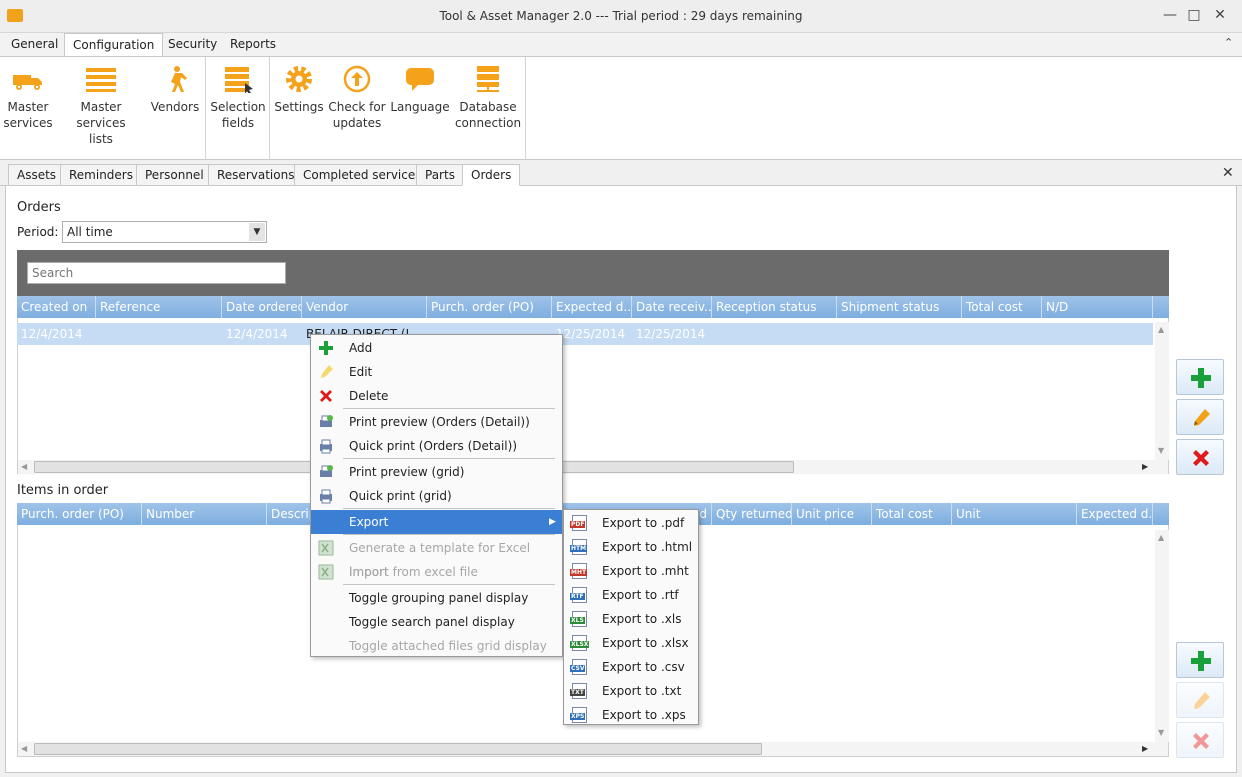 This screenshot has width=1242, height=777. What do you see at coordinates (192, 44) in the screenshot?
I see `tab-security: Security` at bounding box center [192, 44].